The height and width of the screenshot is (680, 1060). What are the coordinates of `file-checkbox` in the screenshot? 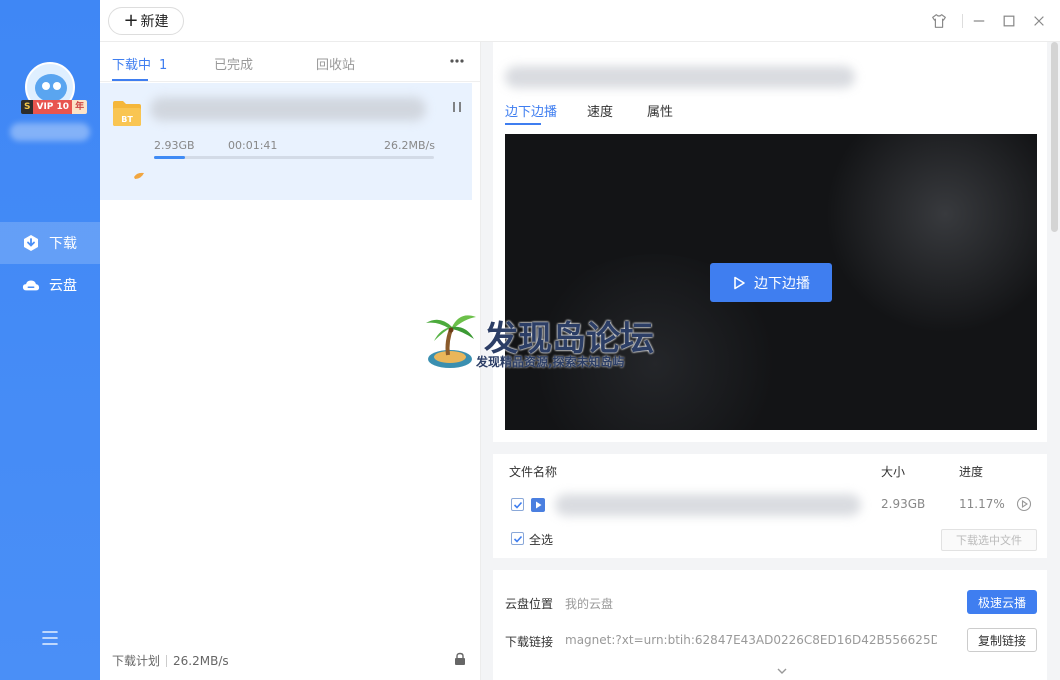 It's located at (517, 504).